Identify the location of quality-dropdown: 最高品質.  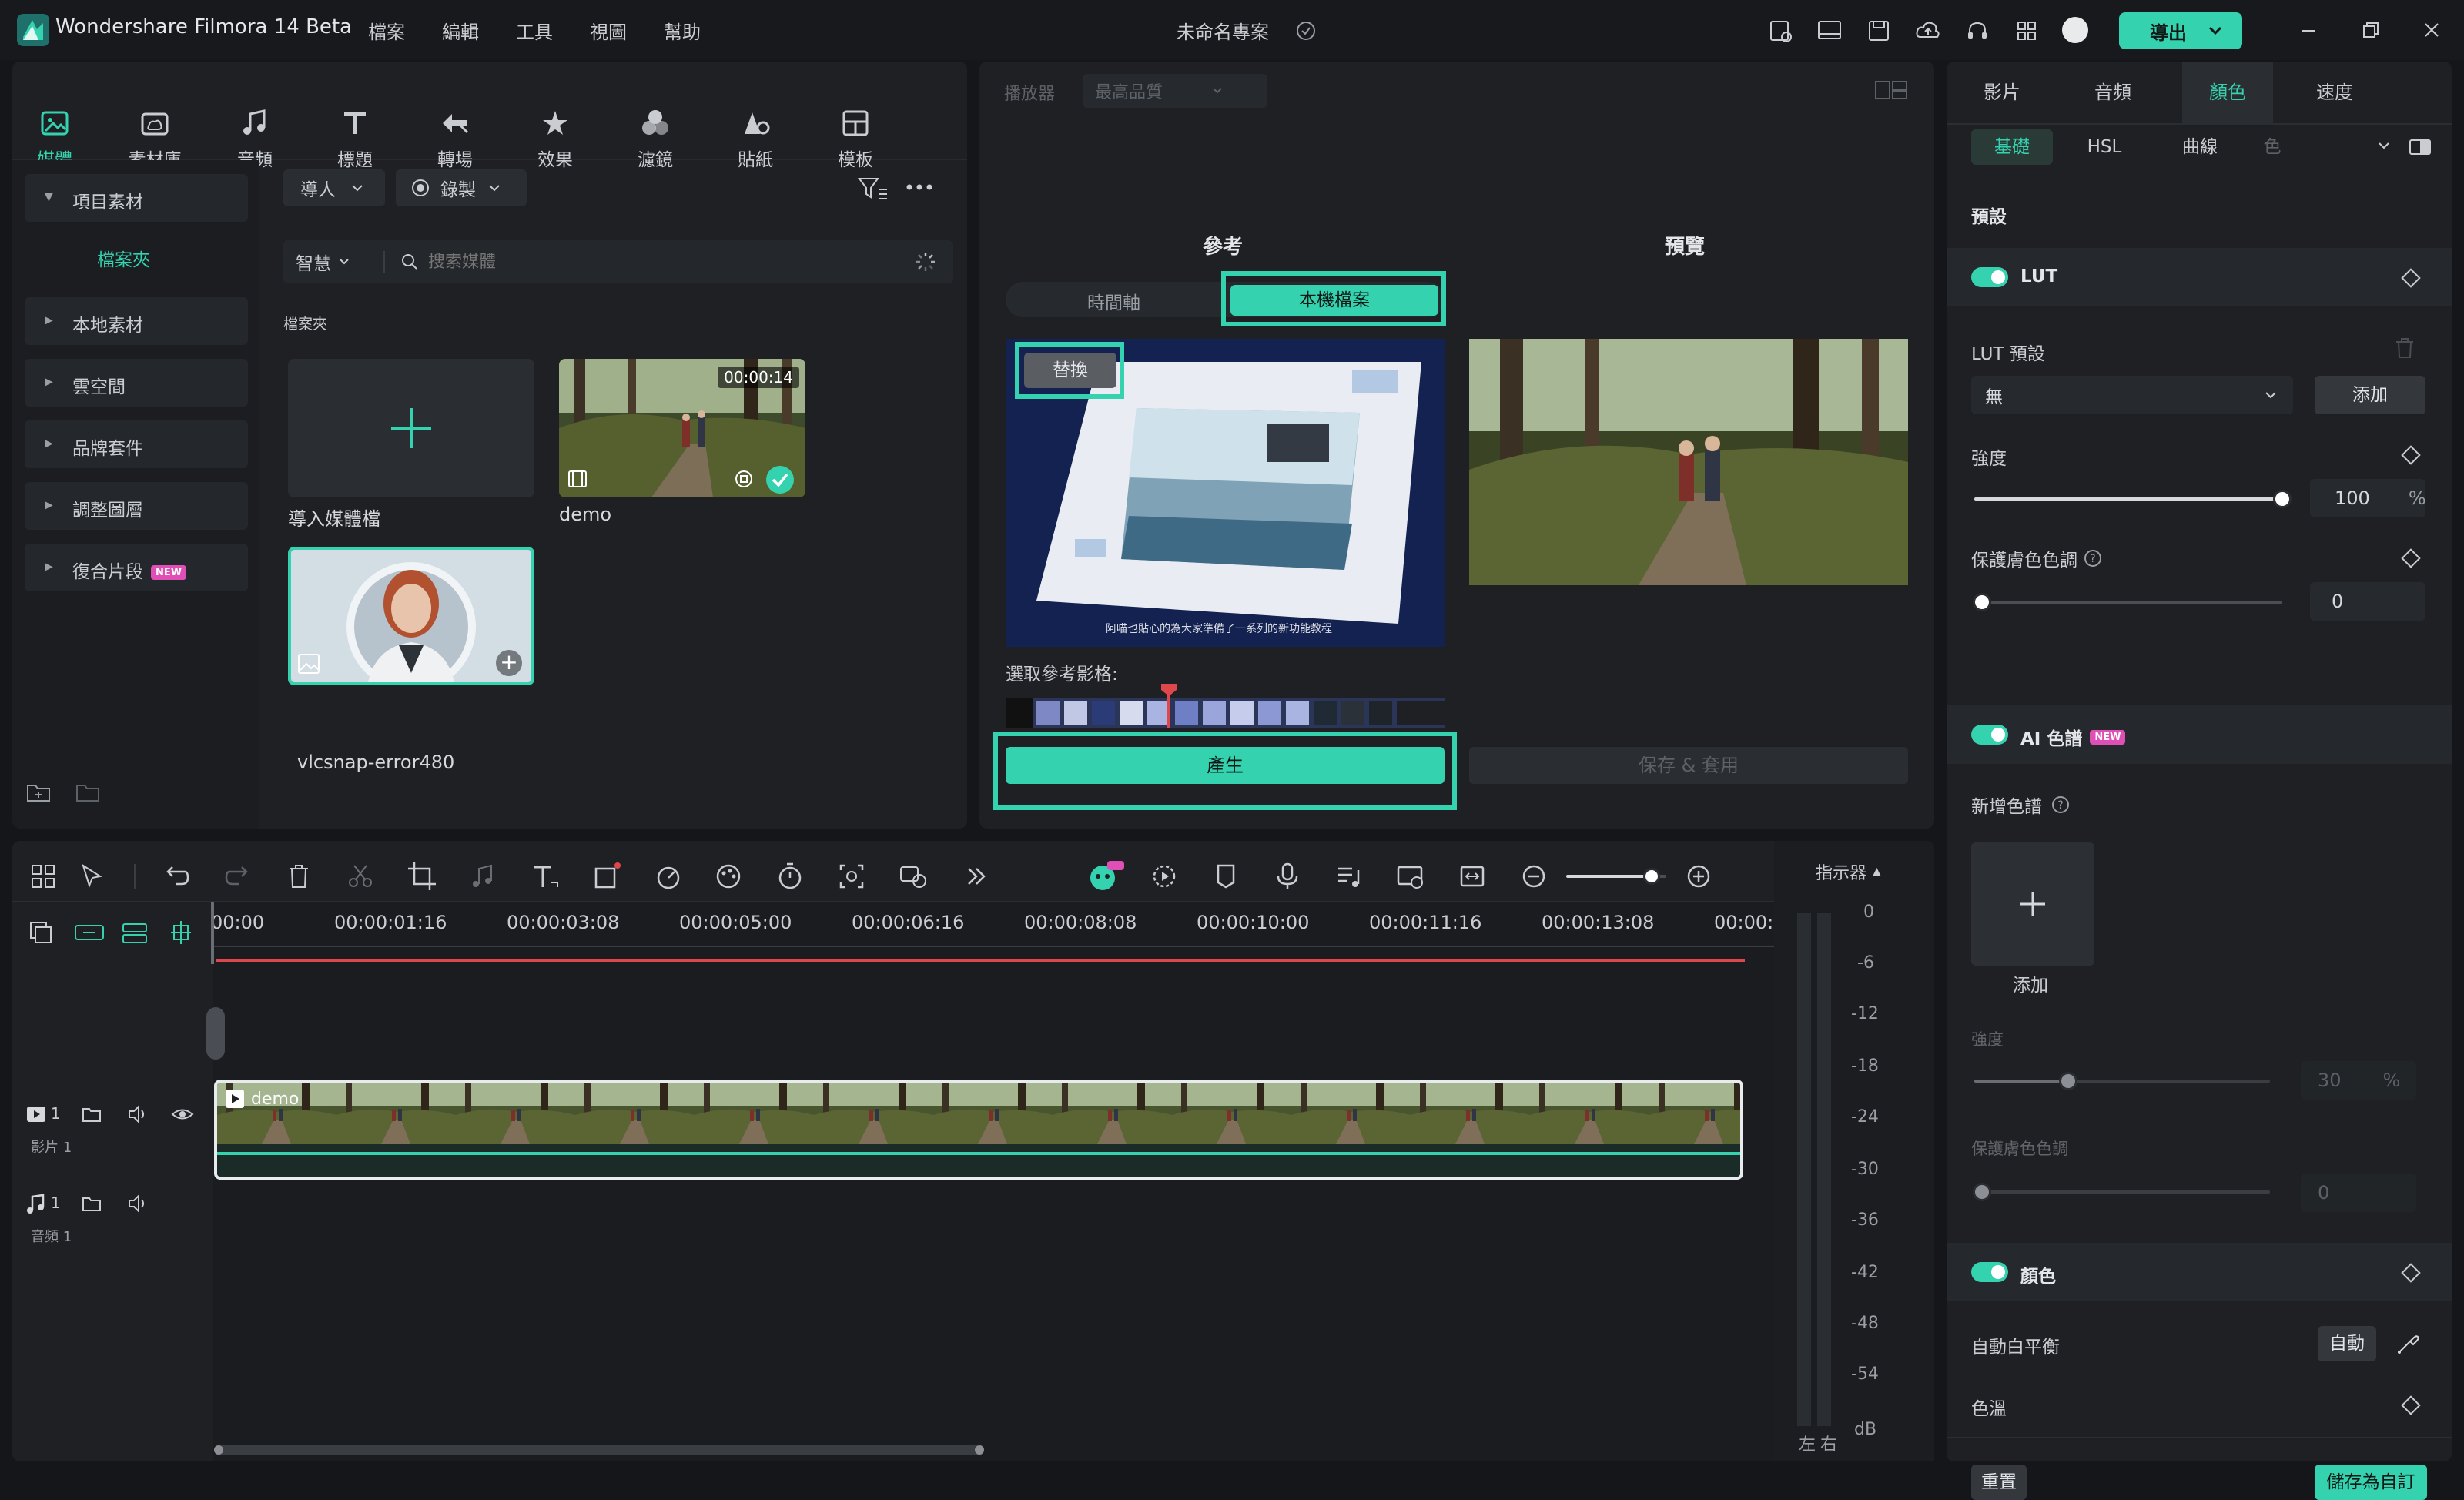
(1175, 91).